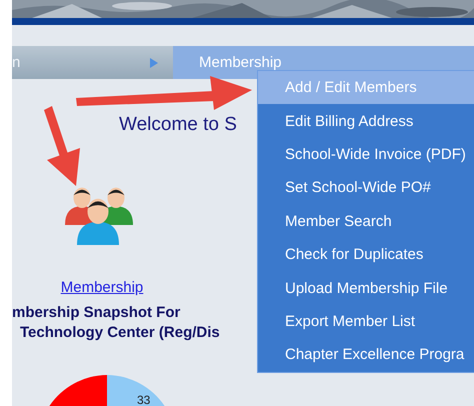 The height and width of the screenshot is (406, 474). What do you see at coordinates (366, 121) in the screenshot?
I see `menu-item: Edit Billing Address` at bounding box center [366, 121].